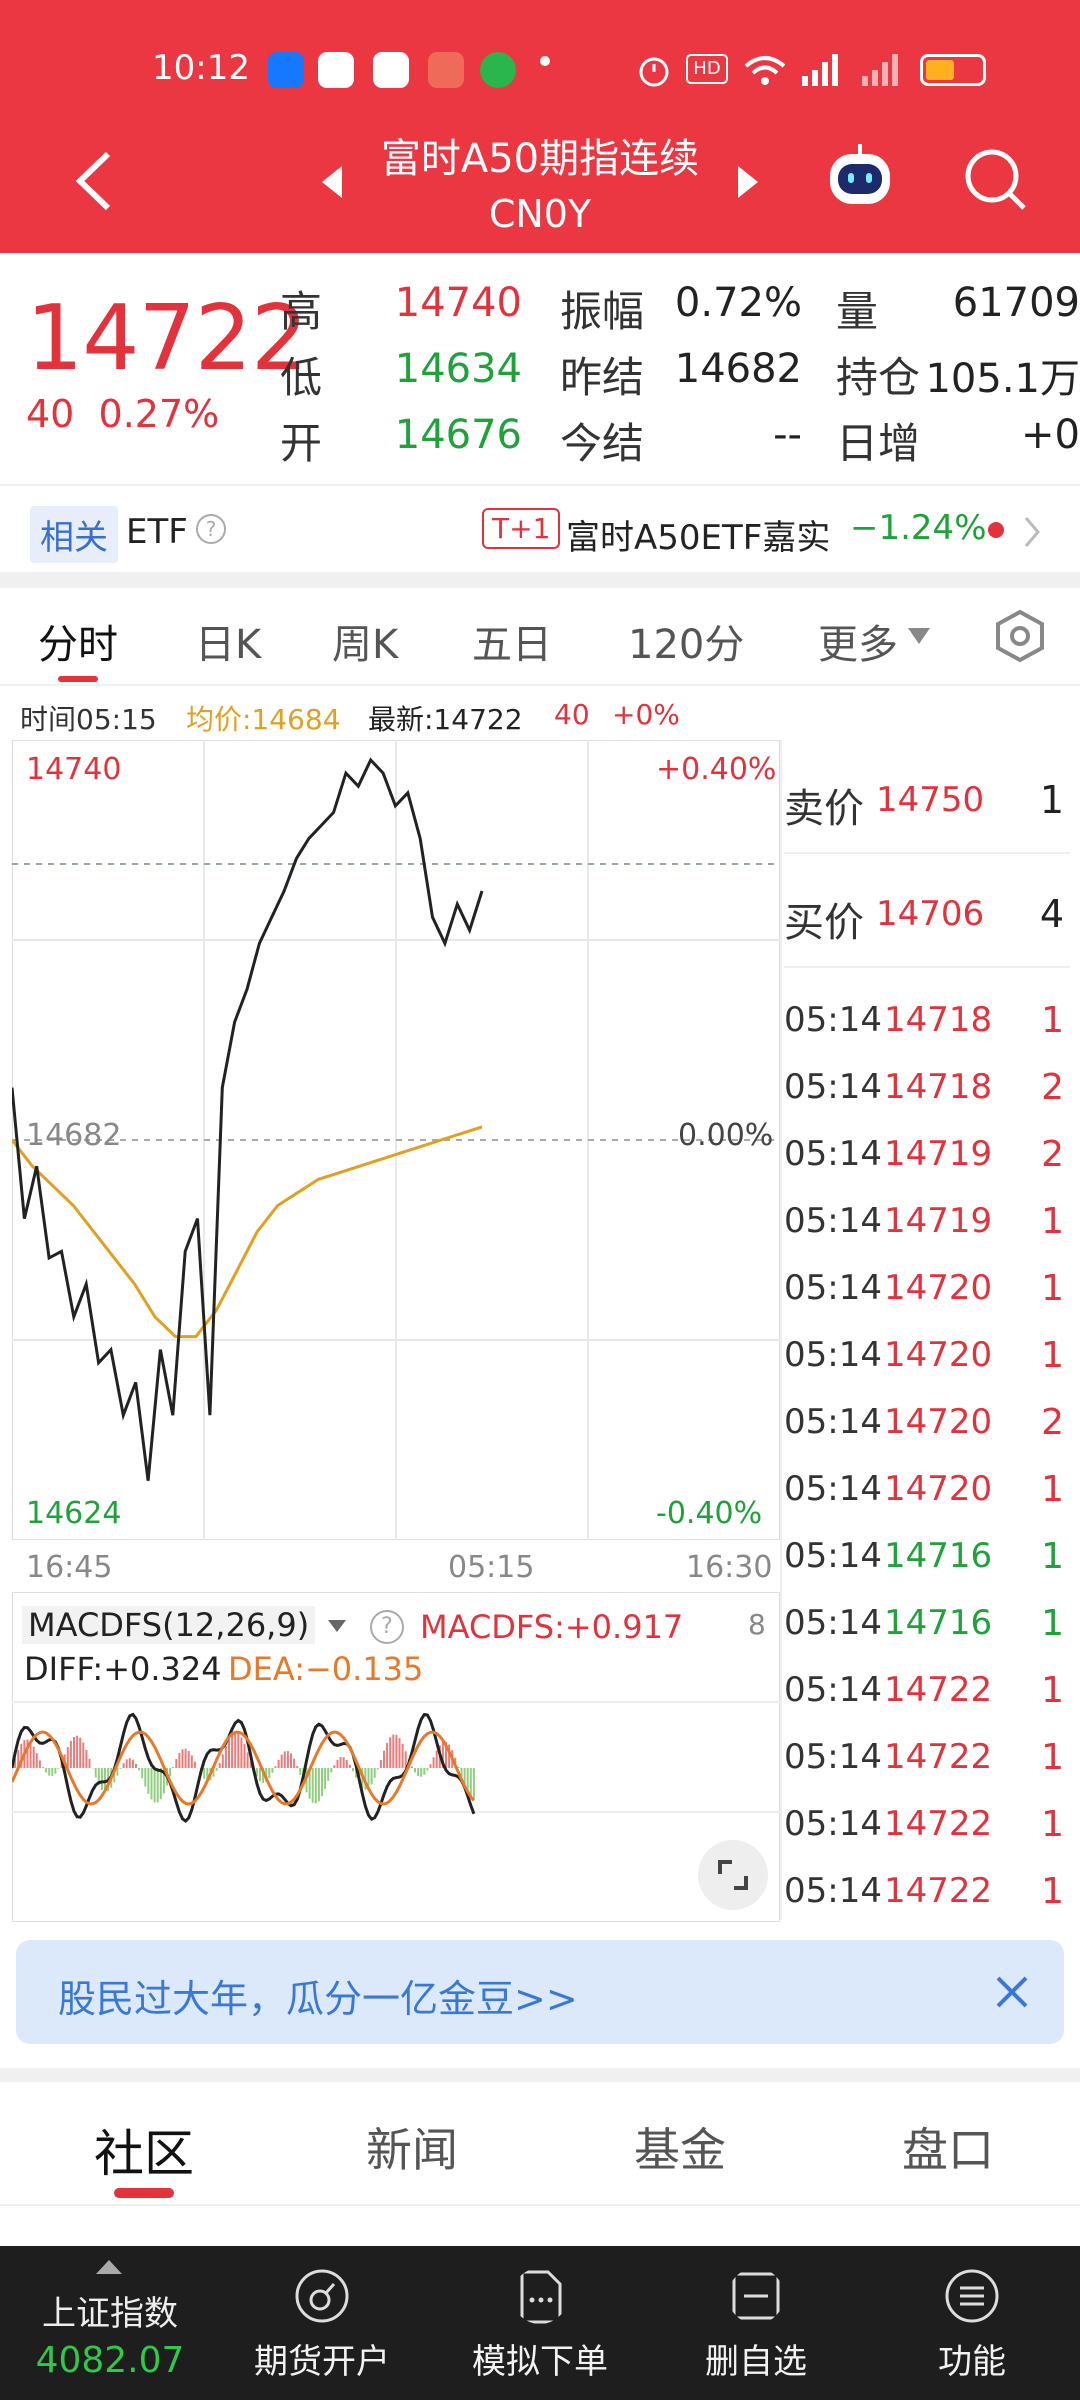 This screenshot has width=1080, height=2400. Describe the element at coordinates (756, 2323) in the screenshot. I see `remove-watchlist-button: 删自选` at that location.